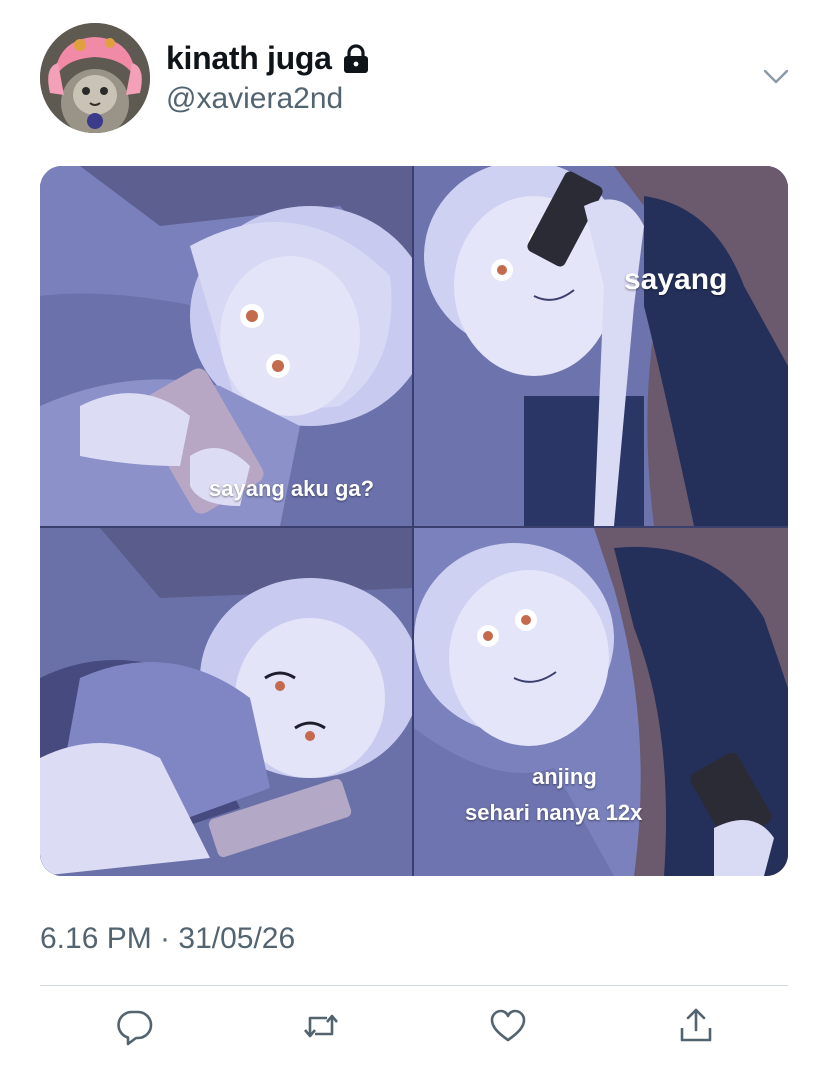 This screenshot has height=1072, width=828. I want to click on chevron-down-icon, so click(776, 77).